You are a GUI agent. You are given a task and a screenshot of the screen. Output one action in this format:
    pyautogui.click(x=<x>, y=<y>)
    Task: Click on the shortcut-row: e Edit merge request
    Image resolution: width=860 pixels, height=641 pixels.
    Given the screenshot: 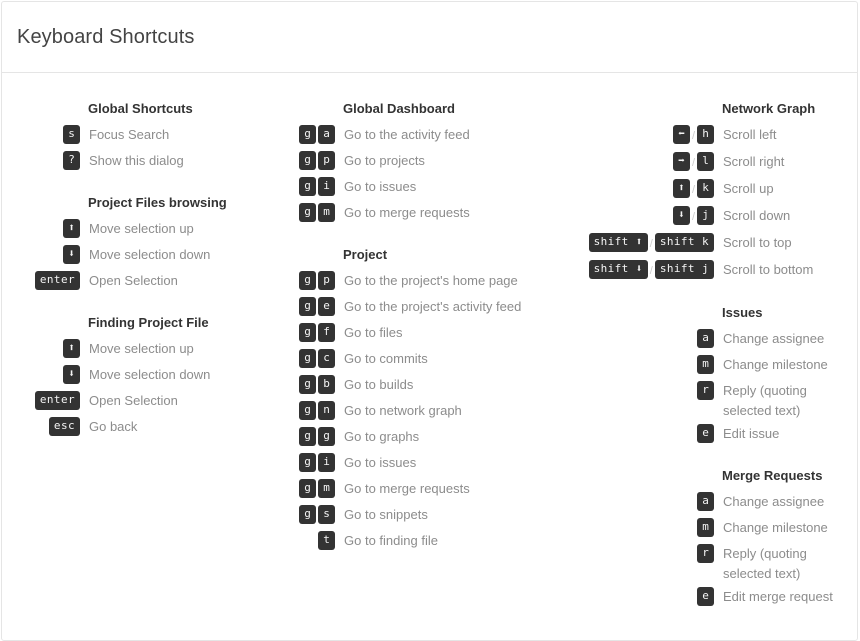 What is the action you would take?
    pyautogui.click(x=709, y=597)
    